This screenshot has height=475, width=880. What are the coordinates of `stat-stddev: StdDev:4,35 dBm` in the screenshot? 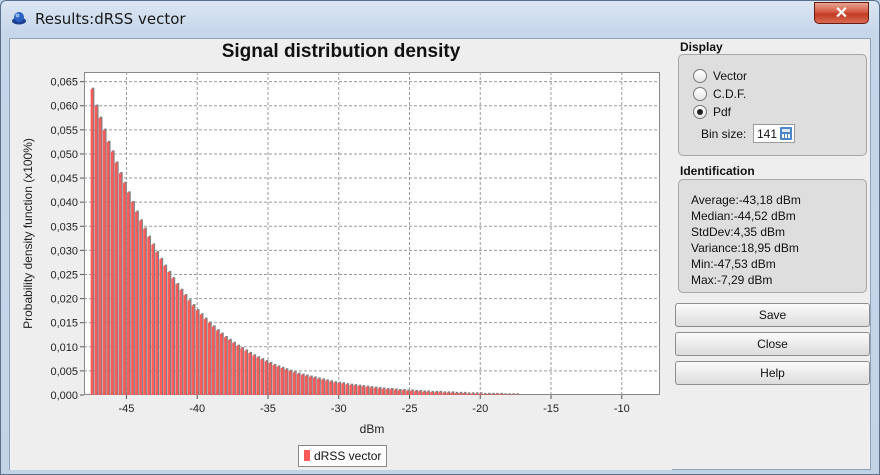 It's located at (738, 232).